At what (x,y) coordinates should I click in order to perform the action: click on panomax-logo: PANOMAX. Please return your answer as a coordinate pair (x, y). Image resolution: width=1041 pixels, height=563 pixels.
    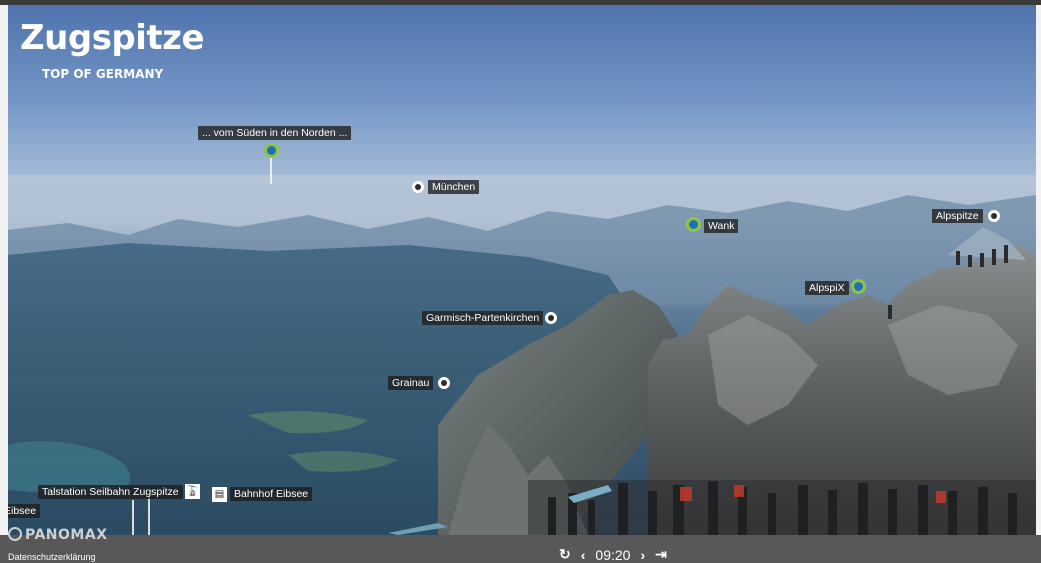
    Looking at the image, I should click on (58, 537).